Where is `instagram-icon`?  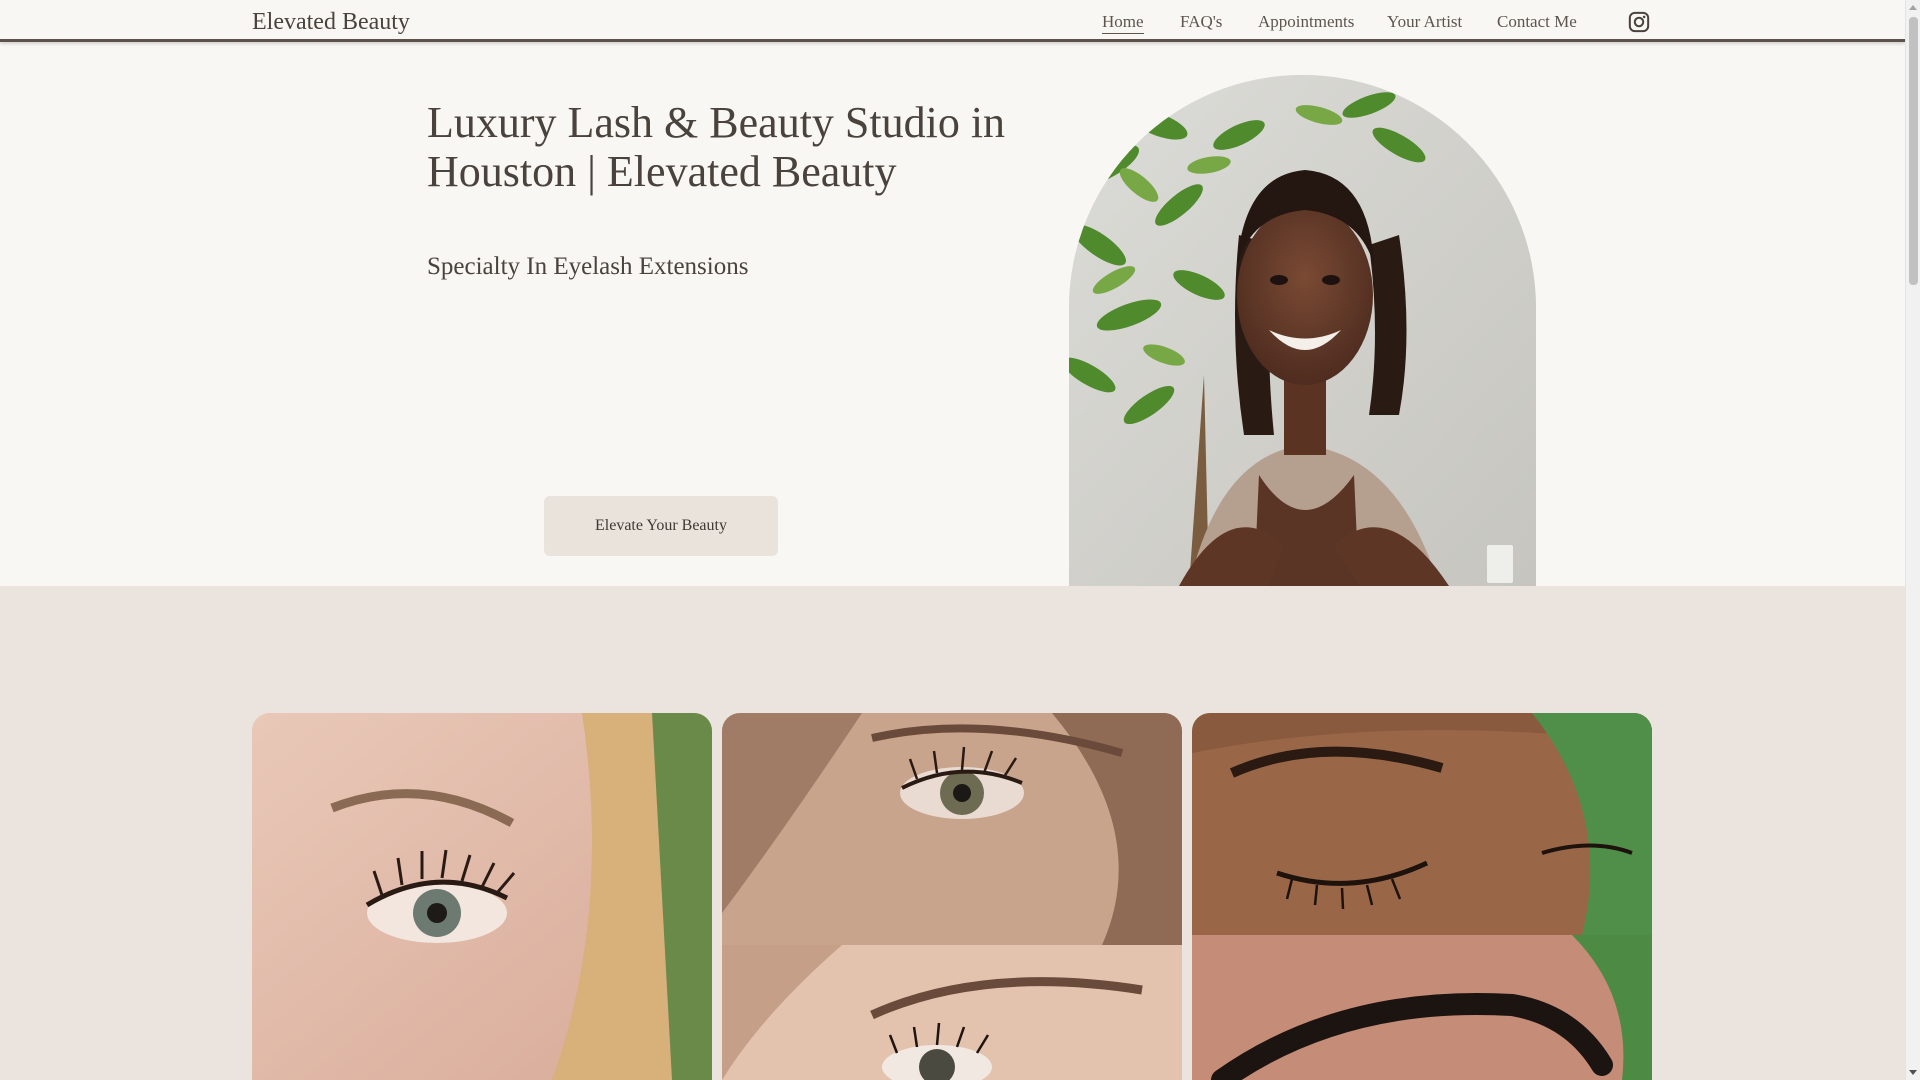
instagram-icon is located at coordinates (1639, 22).